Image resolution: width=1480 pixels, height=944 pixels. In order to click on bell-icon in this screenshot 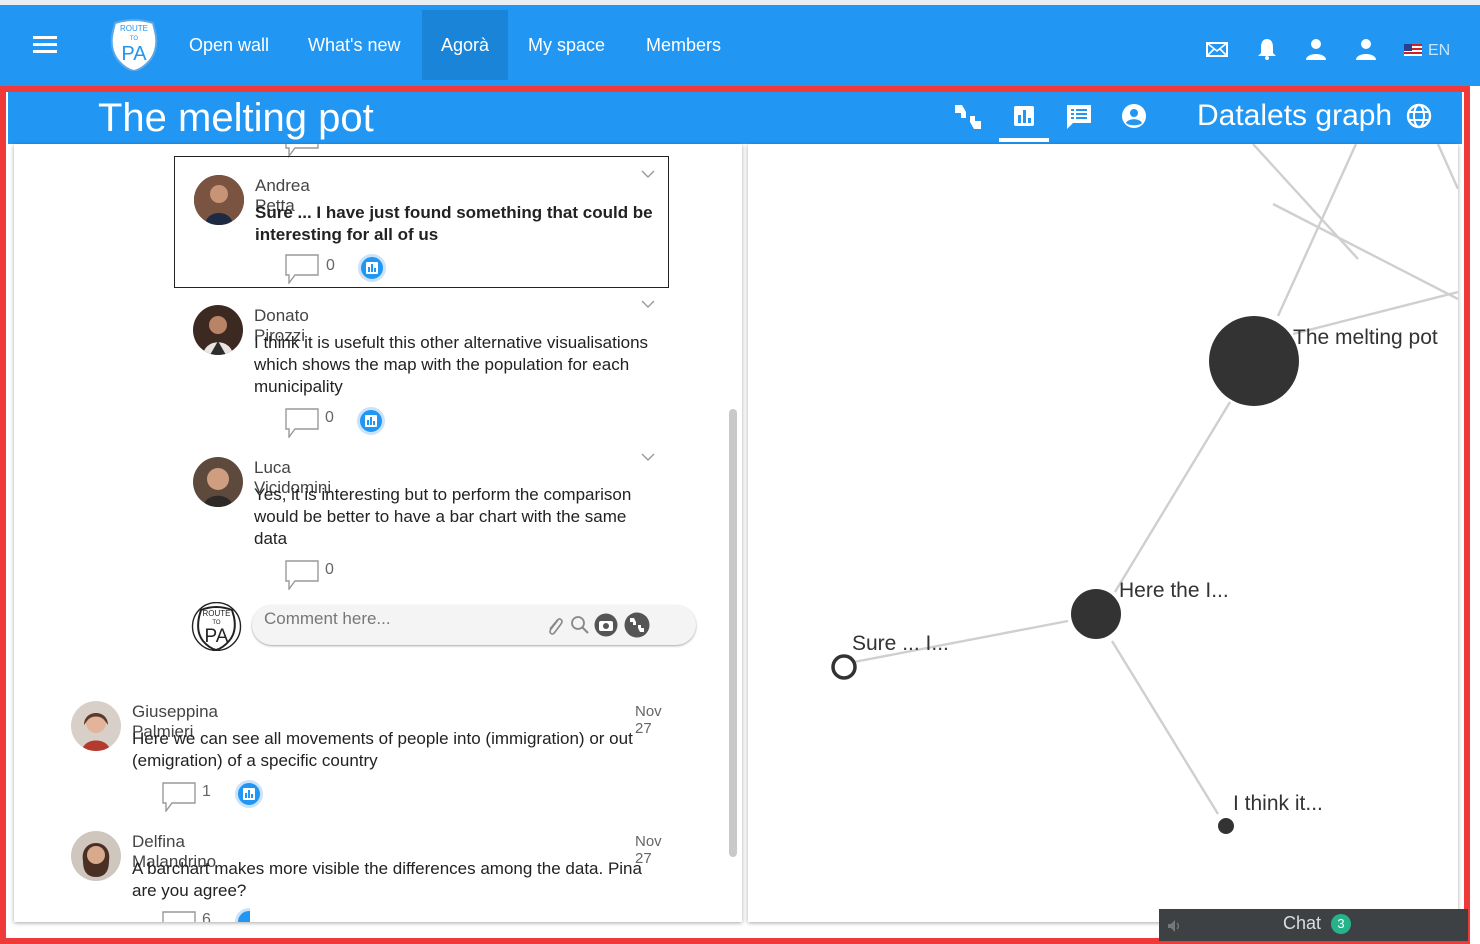, I will do `click(1267, 49)`.